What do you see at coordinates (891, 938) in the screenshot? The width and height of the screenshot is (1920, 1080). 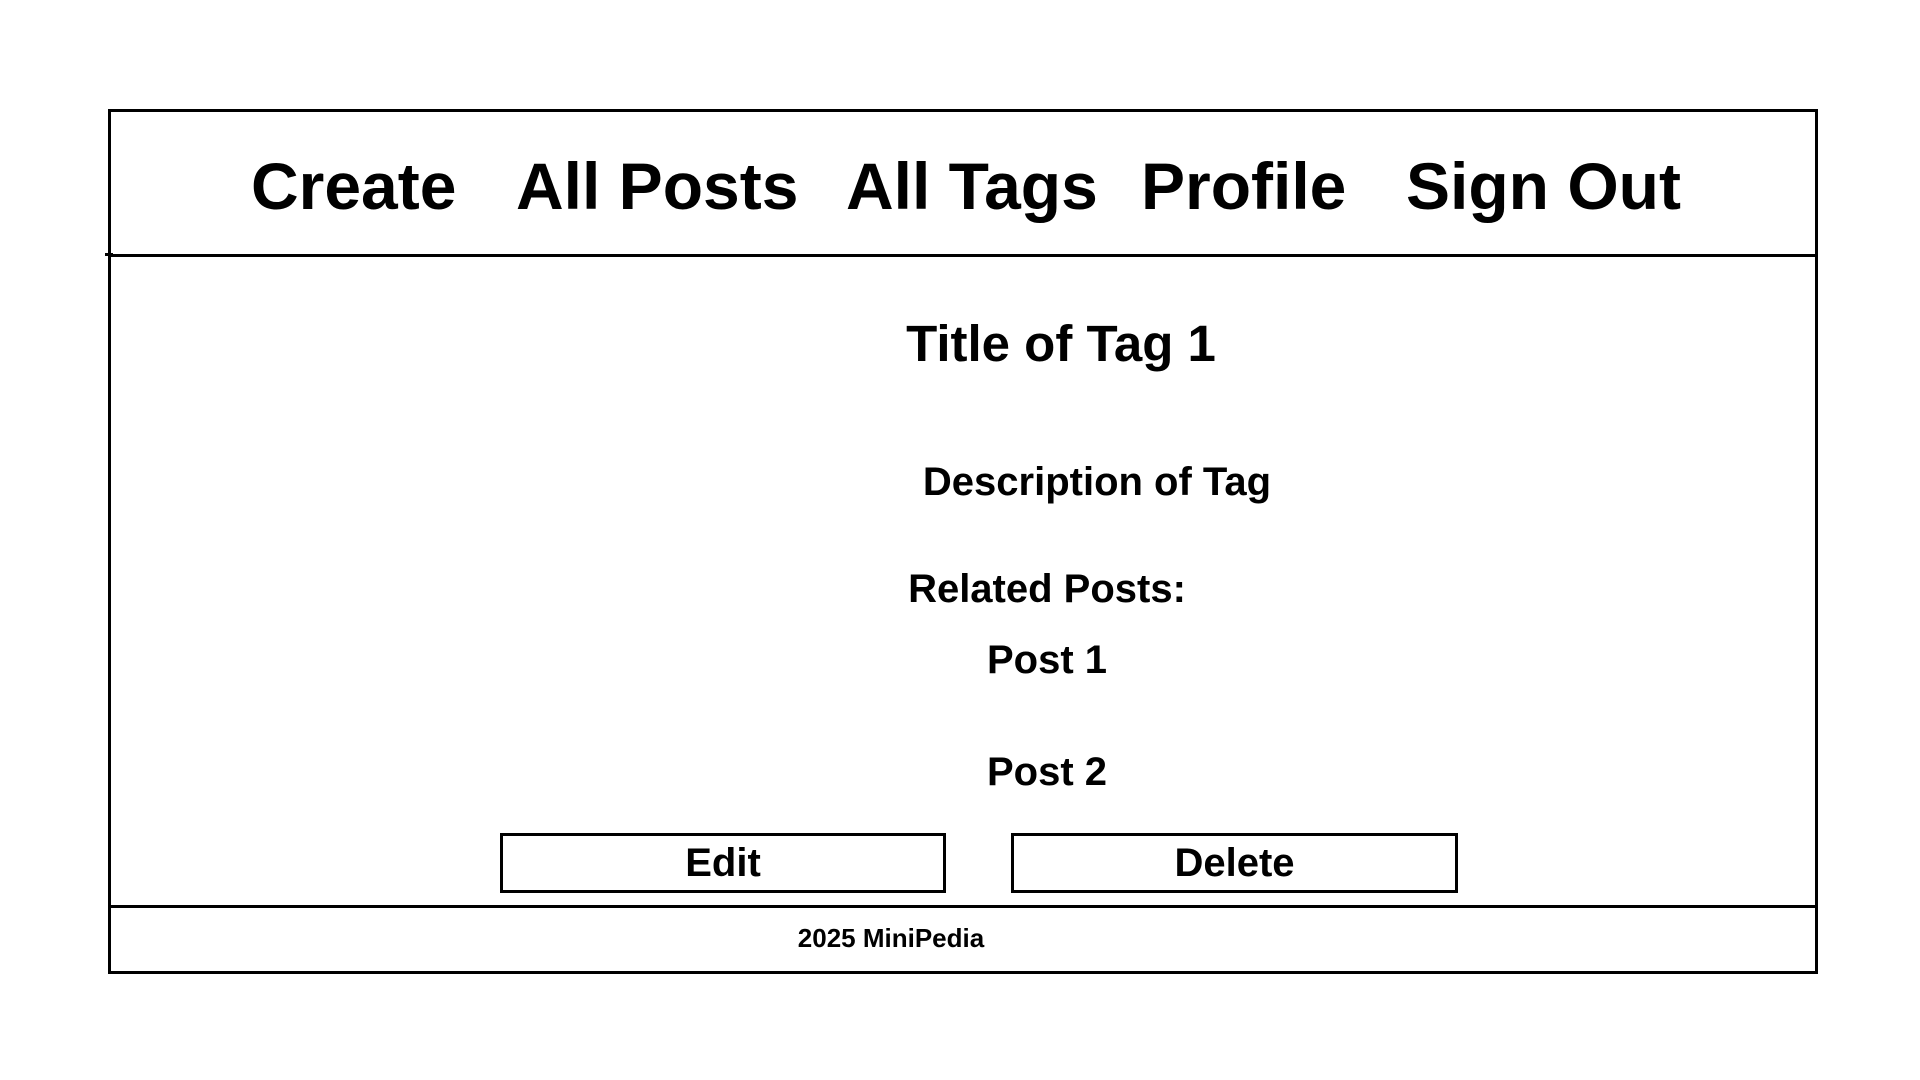 I see `footer-copyright: 2025 MiniPedia` at bounding box center [891, 938].